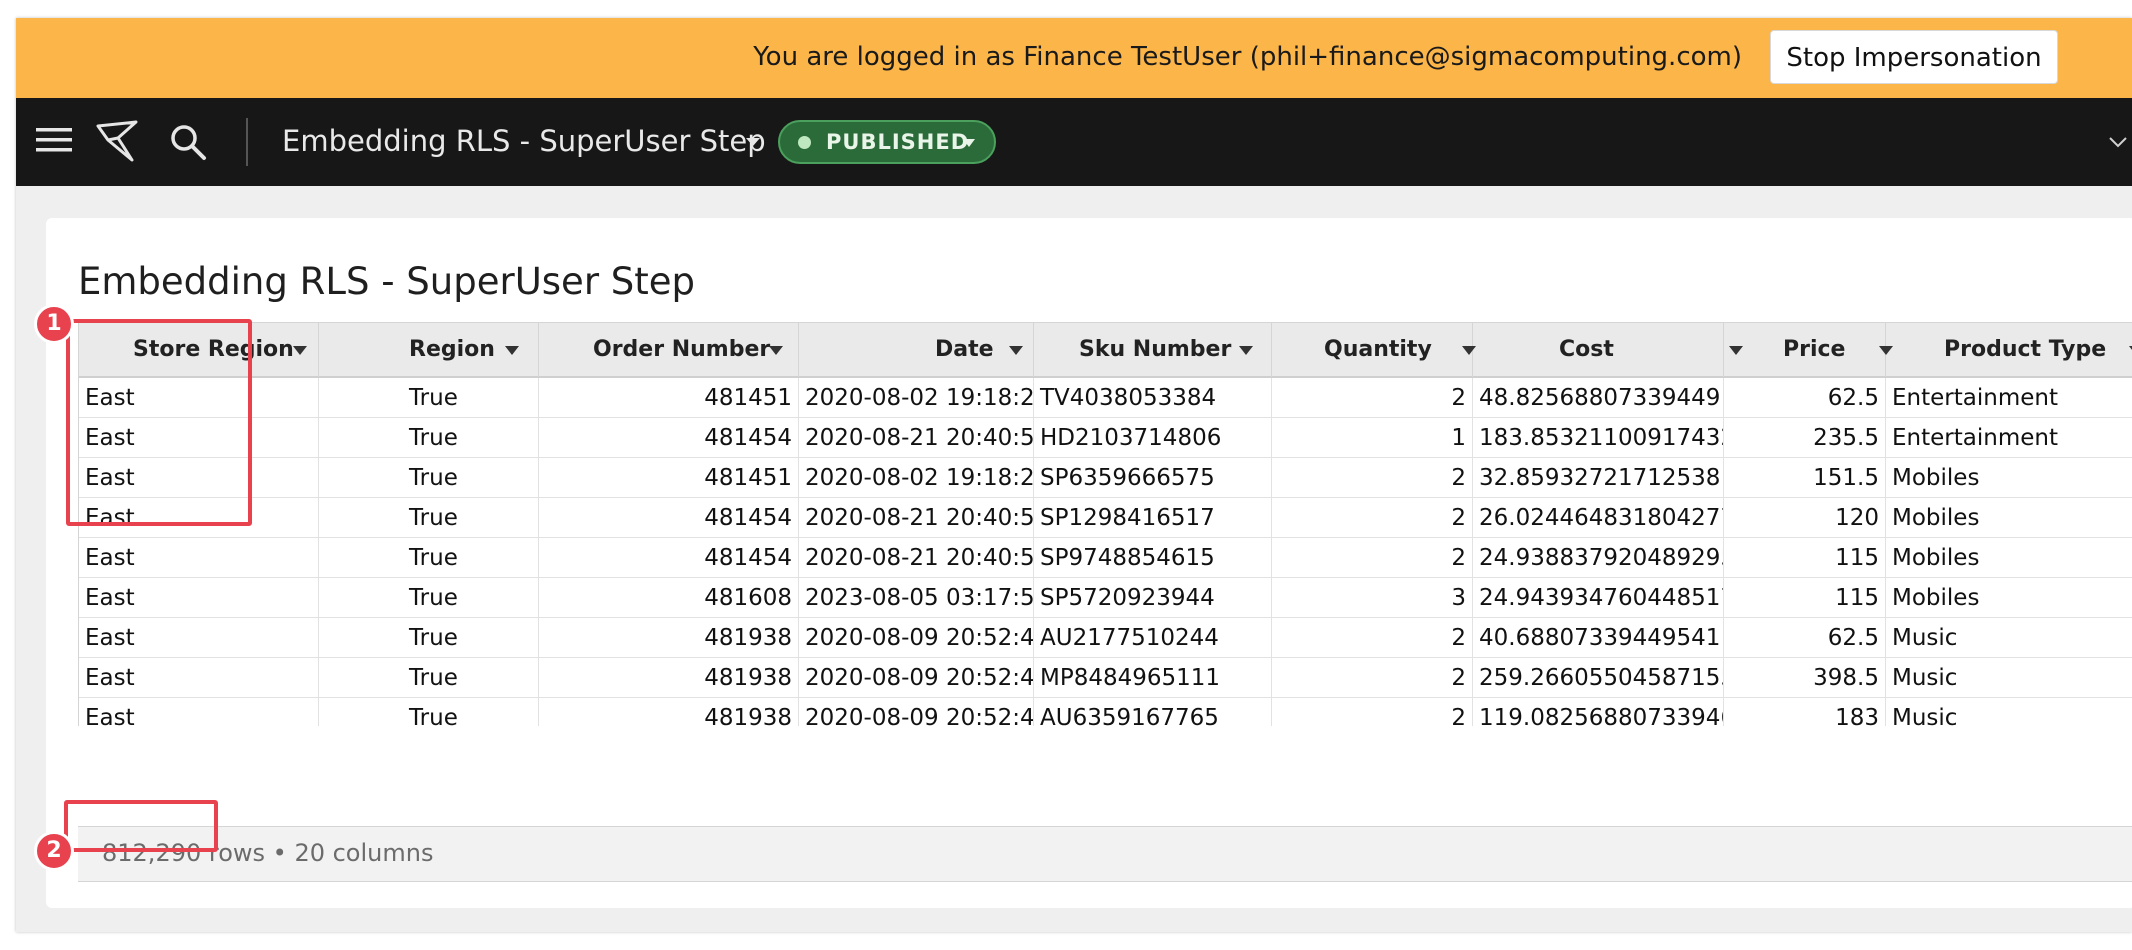 The image size is (2132, 950). What do you see at coordinates (669, 350) in the screenshot?
I see `column-header-order-number: Order Number` at bounding box center [669, 350].